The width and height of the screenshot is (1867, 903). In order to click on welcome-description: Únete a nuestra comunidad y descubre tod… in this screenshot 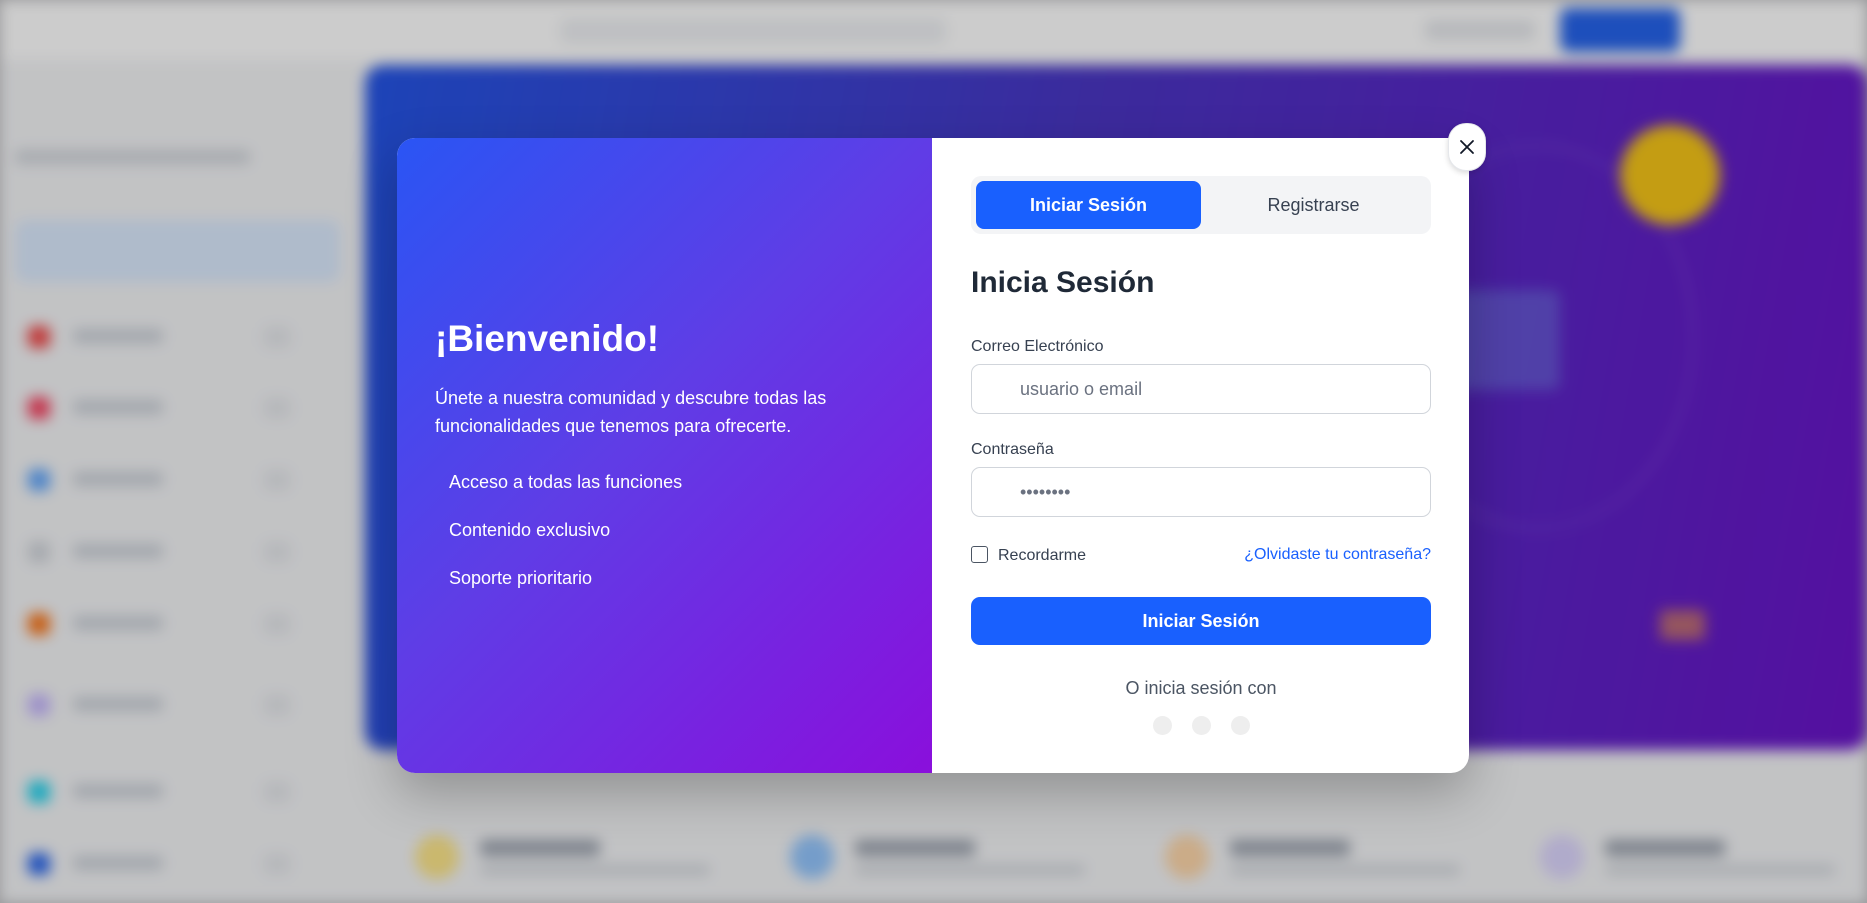, I will do `click(631, 412)`.